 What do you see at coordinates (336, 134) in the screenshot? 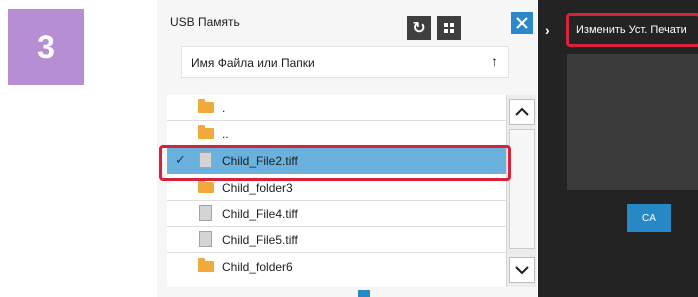
I see `list-item-parent: ..` at bounding box center [336, 134].